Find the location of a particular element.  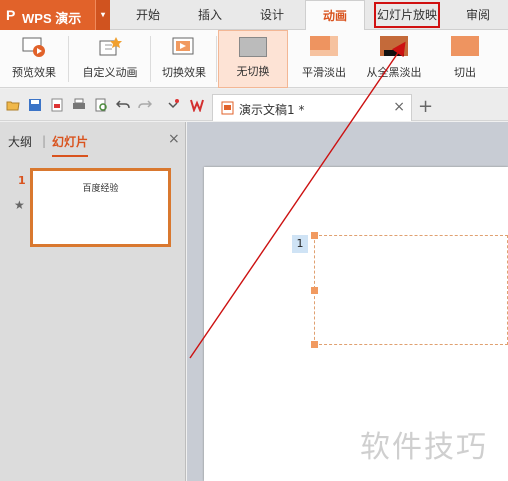

tab-start: 开始 is located at coordinates (148, 15).